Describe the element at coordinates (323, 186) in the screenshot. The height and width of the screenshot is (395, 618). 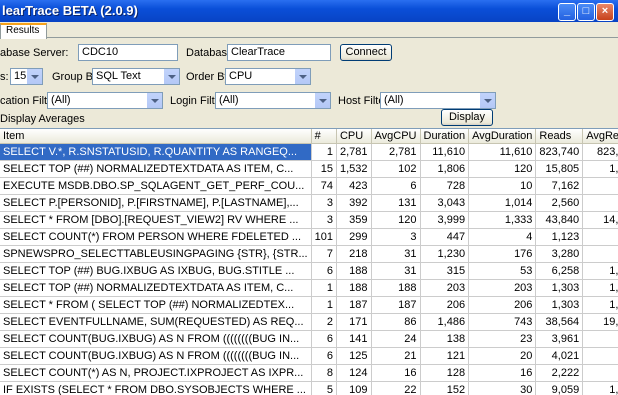
I see `table-cell: 74` at that location.